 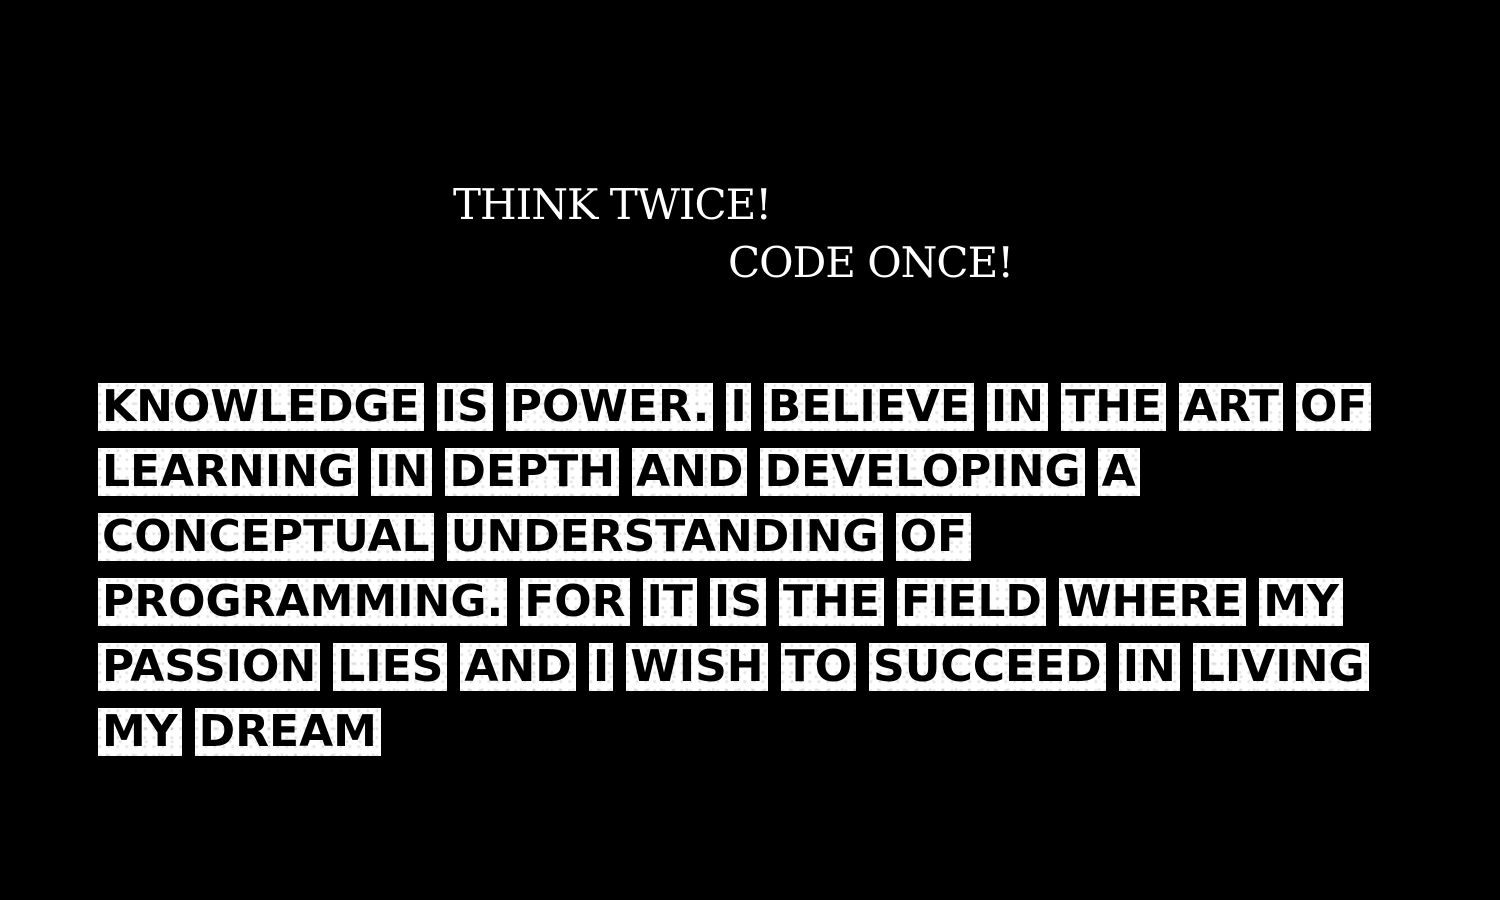 I want to click on statement-word: CONCEPTUAL, so click(x=266, y=537).